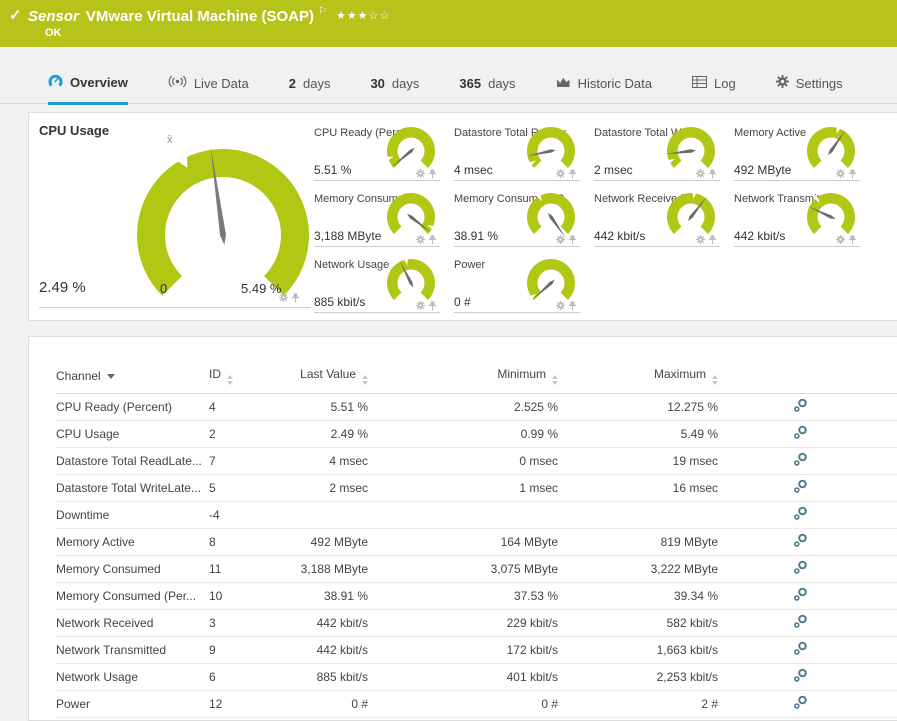  I want to click on channel-last-value: 442 kbit/s, so click(318, 650).